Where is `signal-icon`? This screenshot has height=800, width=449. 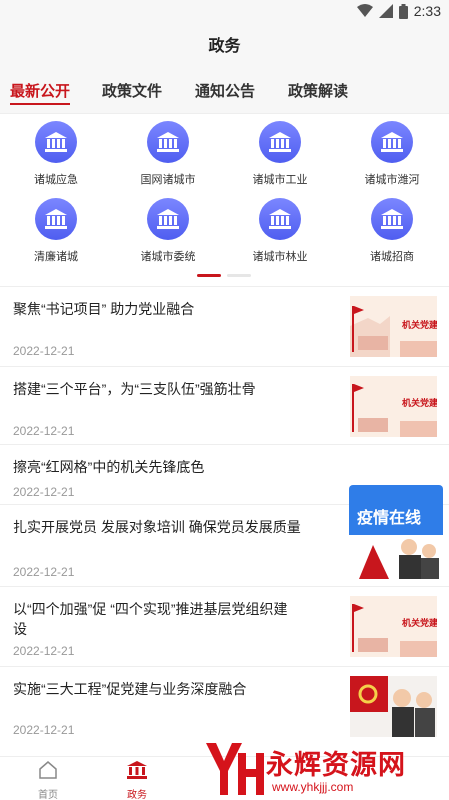
signal-icon is located at coordinates (385, 11).